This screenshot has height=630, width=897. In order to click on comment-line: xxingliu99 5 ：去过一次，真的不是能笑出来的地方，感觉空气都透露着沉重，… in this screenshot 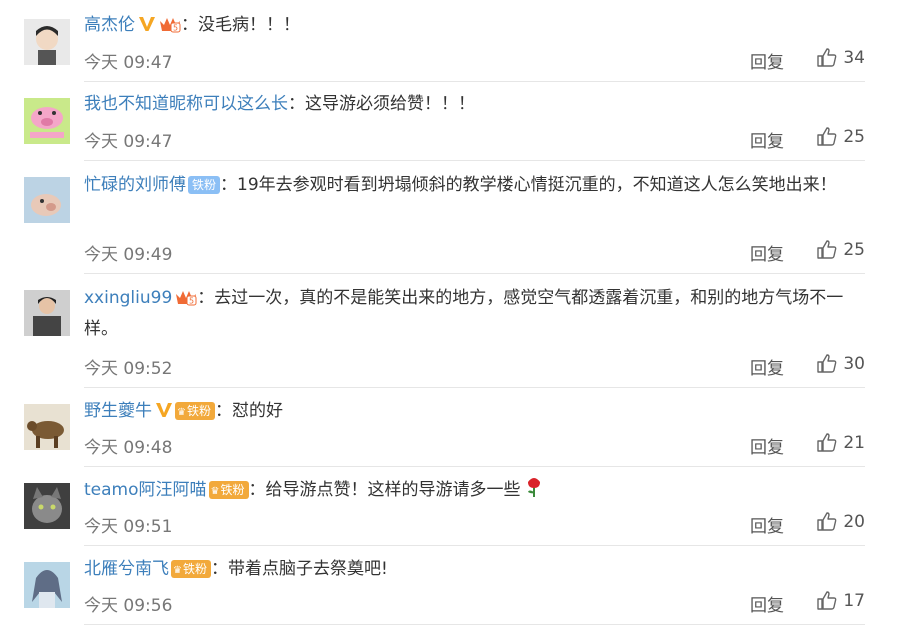, I will do `click(476, 314)`.